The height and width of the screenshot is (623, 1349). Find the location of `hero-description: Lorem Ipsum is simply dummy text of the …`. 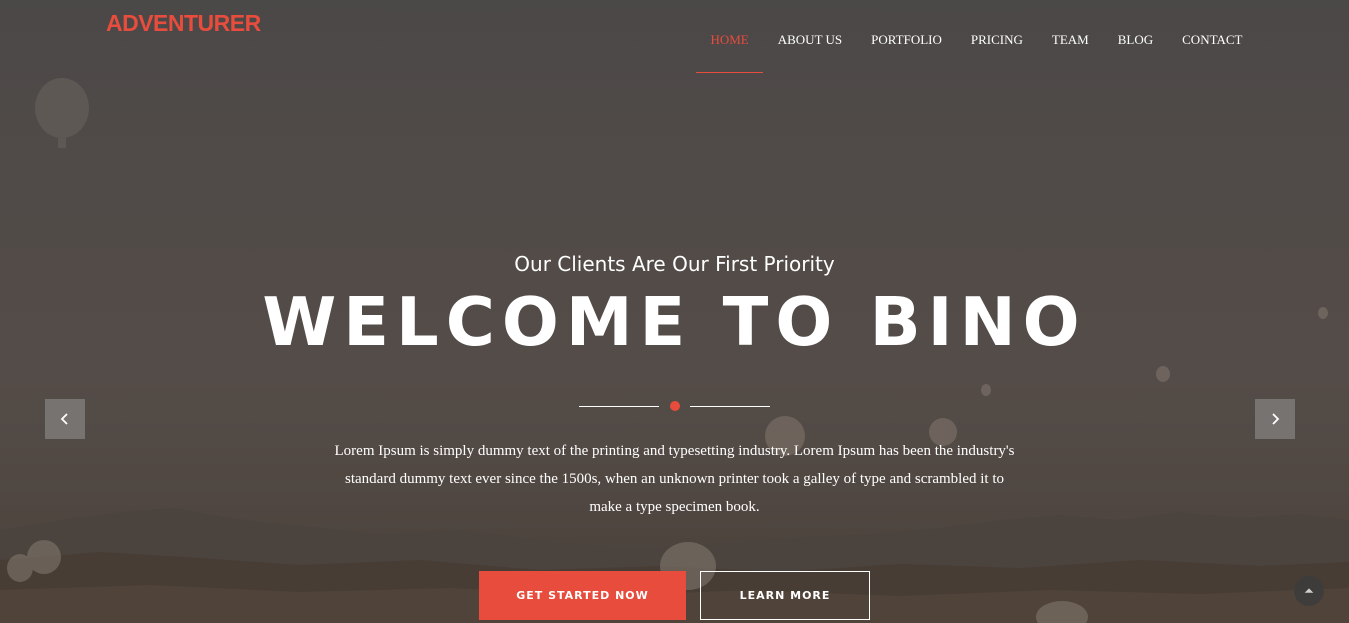

hero-description: Lorem Ipsum is simply dummy text of the … is located at coordinates (674, 479).